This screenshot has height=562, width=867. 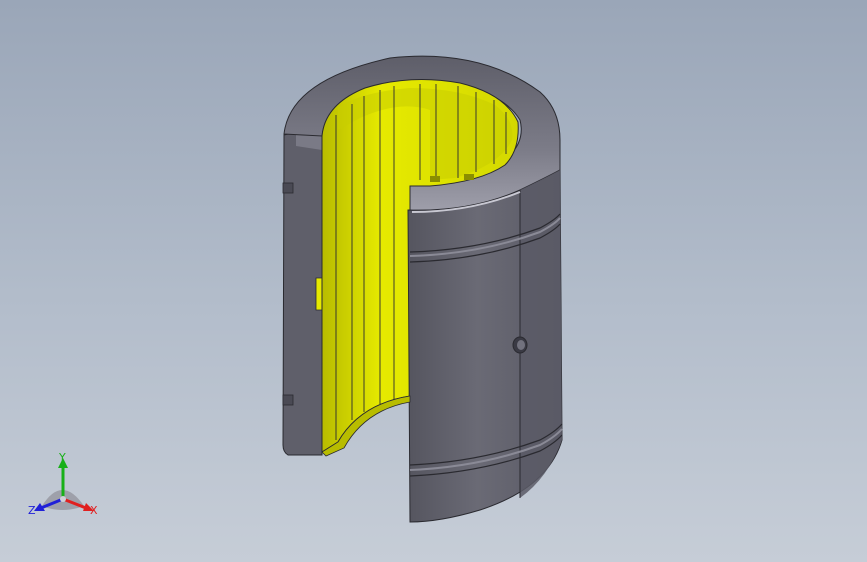 What do you see at coordinates (304, 293) in the screenshot?
I see `left-housing-slab` at bounding box center [304, 293].